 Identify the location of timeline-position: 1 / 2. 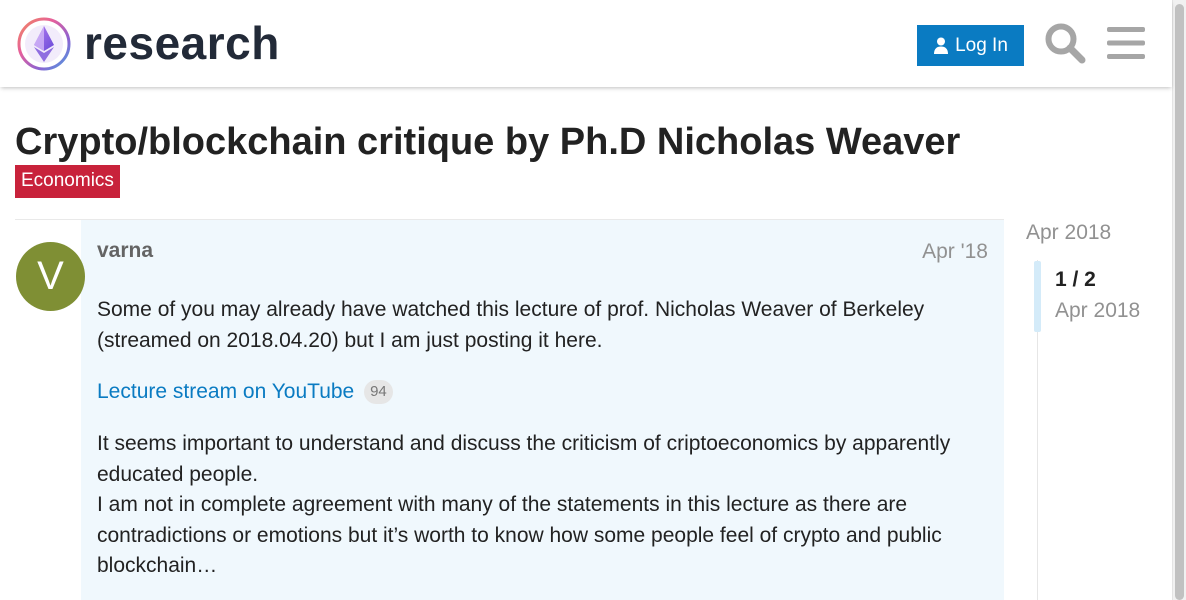
(1075, 279).